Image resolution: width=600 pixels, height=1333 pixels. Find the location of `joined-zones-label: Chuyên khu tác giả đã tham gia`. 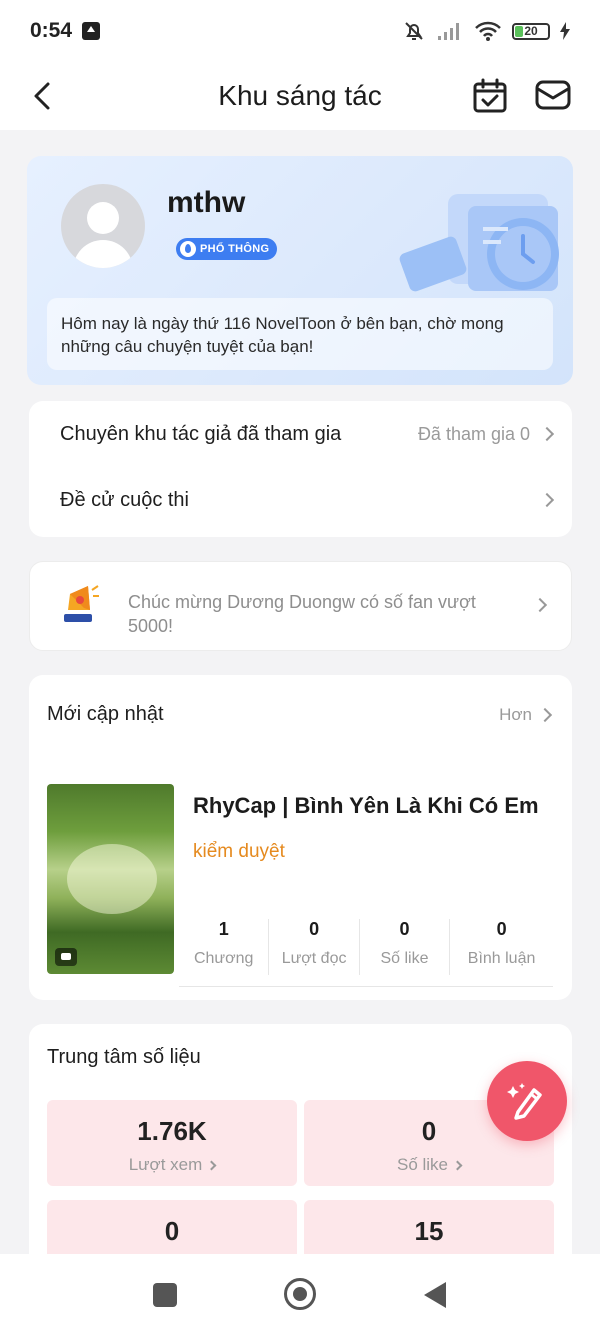

joined-zones-label: Chuyên khu tác giả đã tham gia is located at coordinates (201, 433).